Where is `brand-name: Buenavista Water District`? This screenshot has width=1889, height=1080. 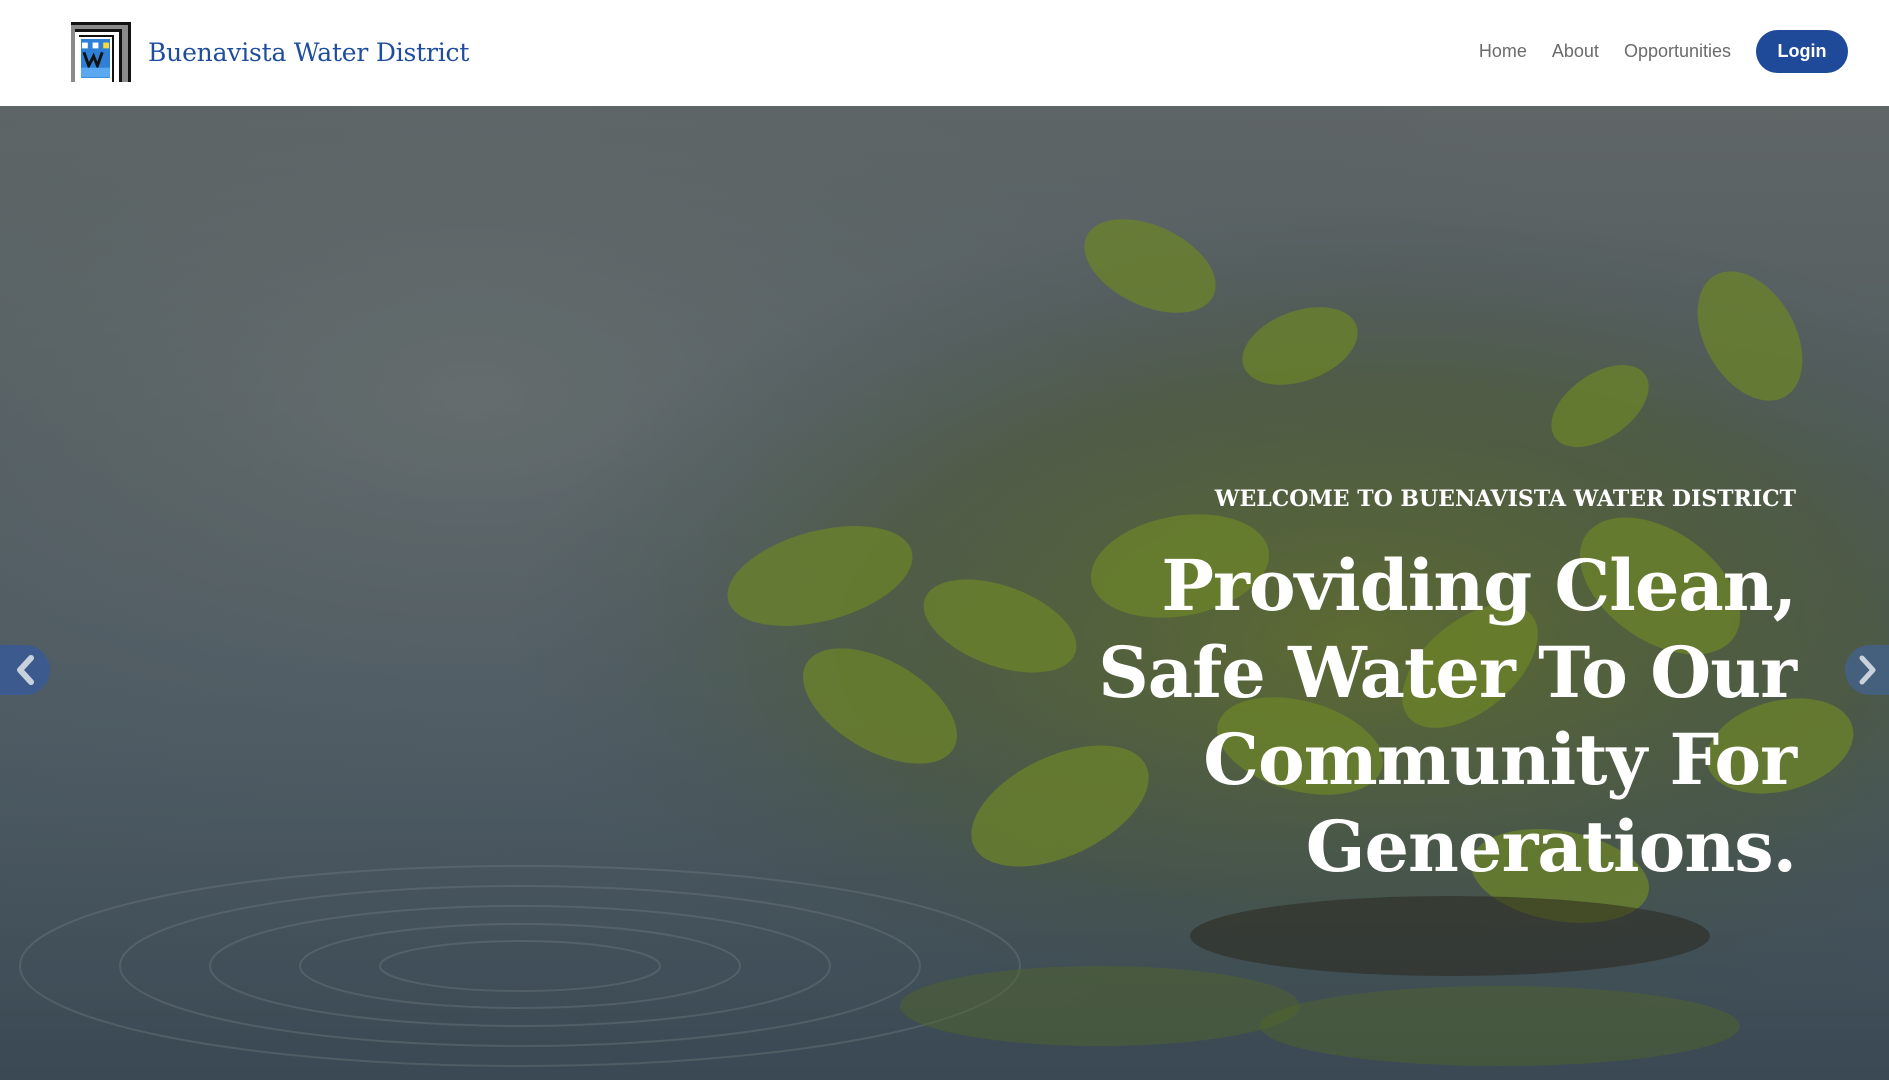 brand-name: Buenavista Water District is located at coordinates (309, 52).